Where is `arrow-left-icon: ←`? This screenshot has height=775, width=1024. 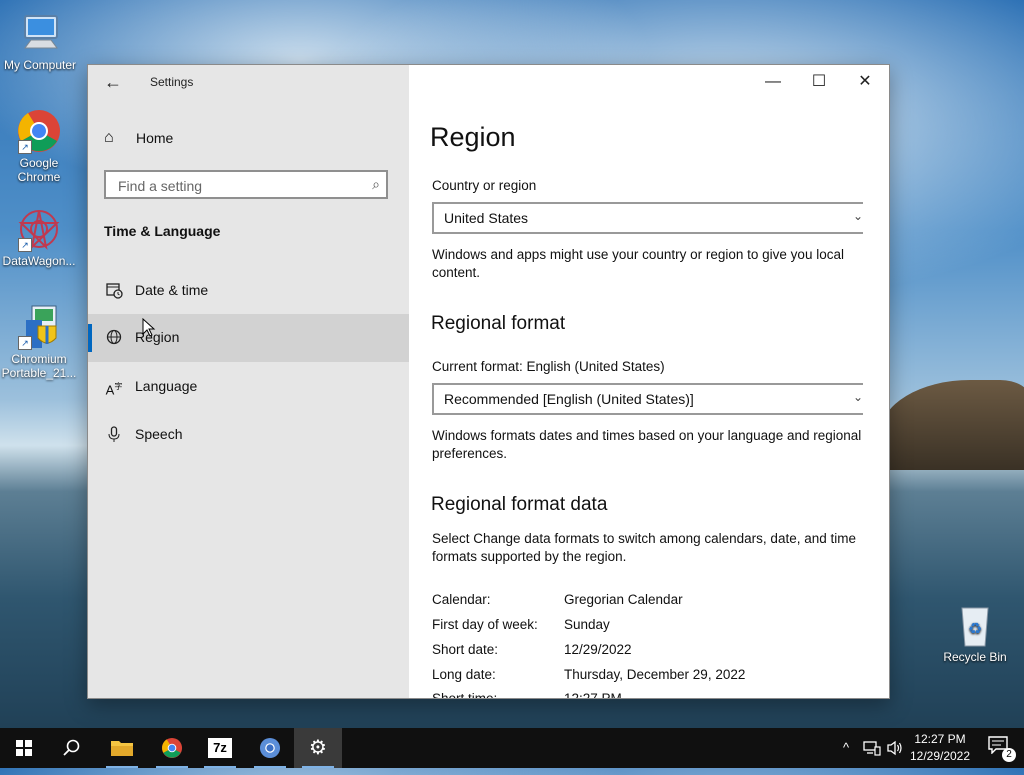
arrow-left-icon: ← is located at coordinates (113, 82).